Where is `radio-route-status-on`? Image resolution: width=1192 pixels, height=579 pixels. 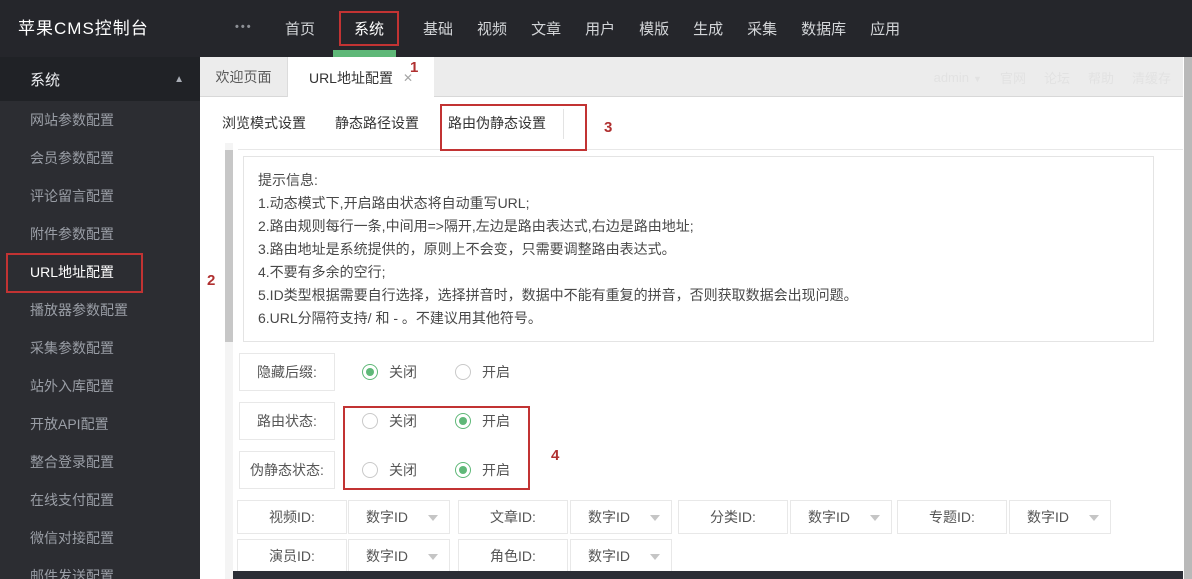
radio-route-status-on is located at coordinates (463, 421).